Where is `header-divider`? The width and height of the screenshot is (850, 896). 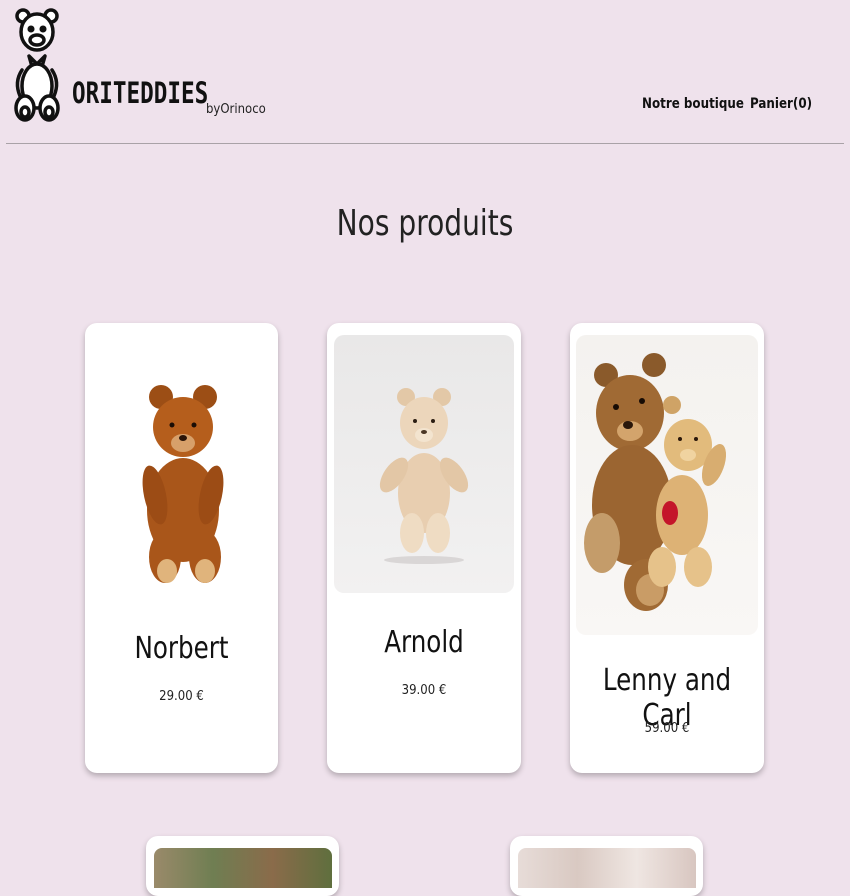 header-divider is located at coordinates (425, 143).